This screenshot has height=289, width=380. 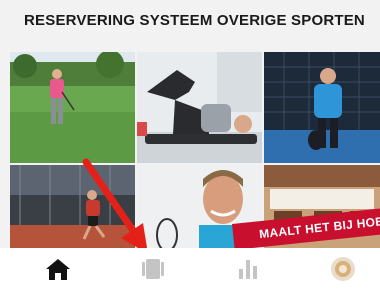 I want to click on bottom-tab-bar, so click(x=190, y=268).